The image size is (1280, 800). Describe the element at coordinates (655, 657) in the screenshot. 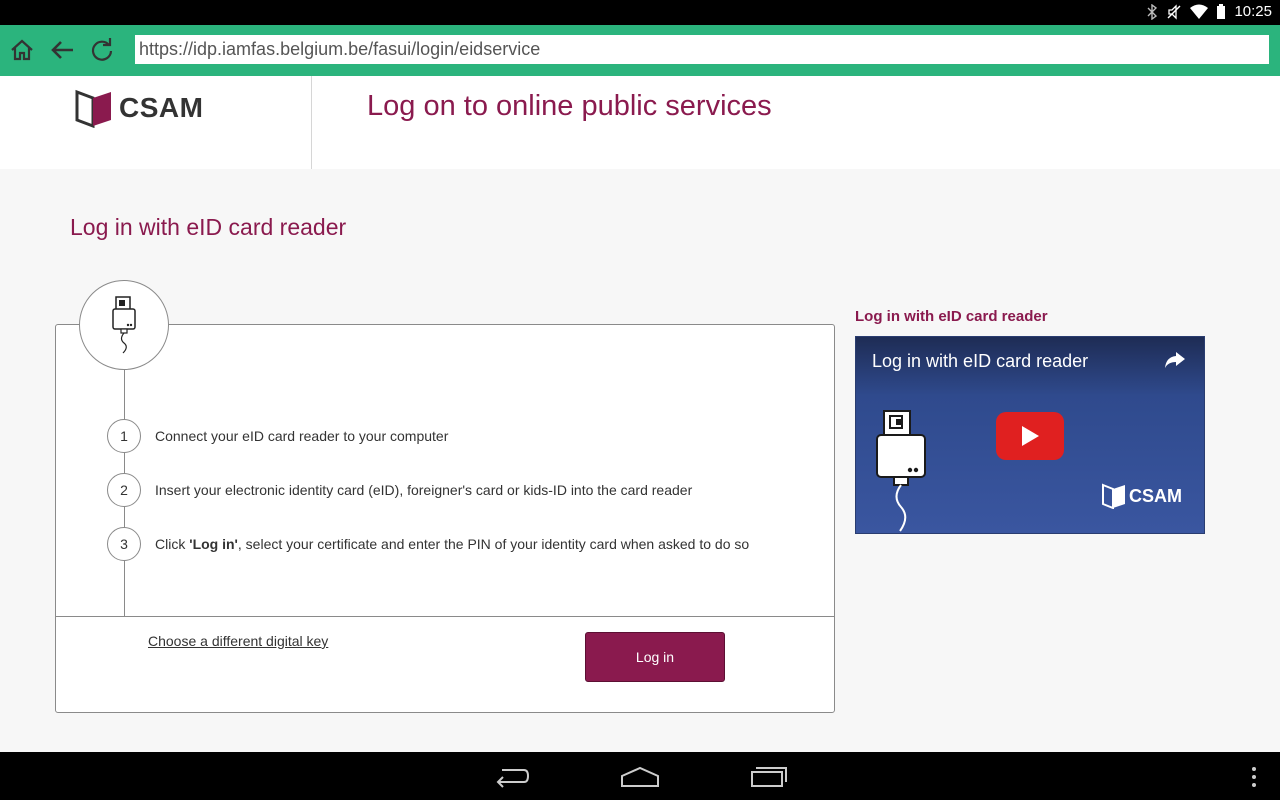

I see `login-button: Log in` at that location.